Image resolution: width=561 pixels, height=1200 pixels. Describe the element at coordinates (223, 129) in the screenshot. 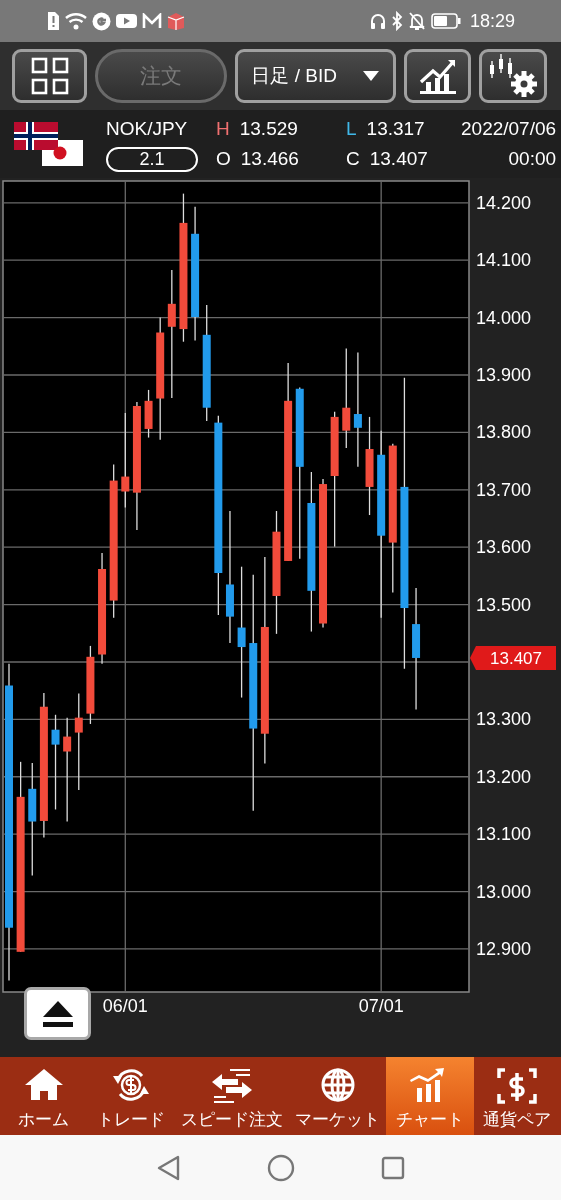

I see `high-label: H` at that location.